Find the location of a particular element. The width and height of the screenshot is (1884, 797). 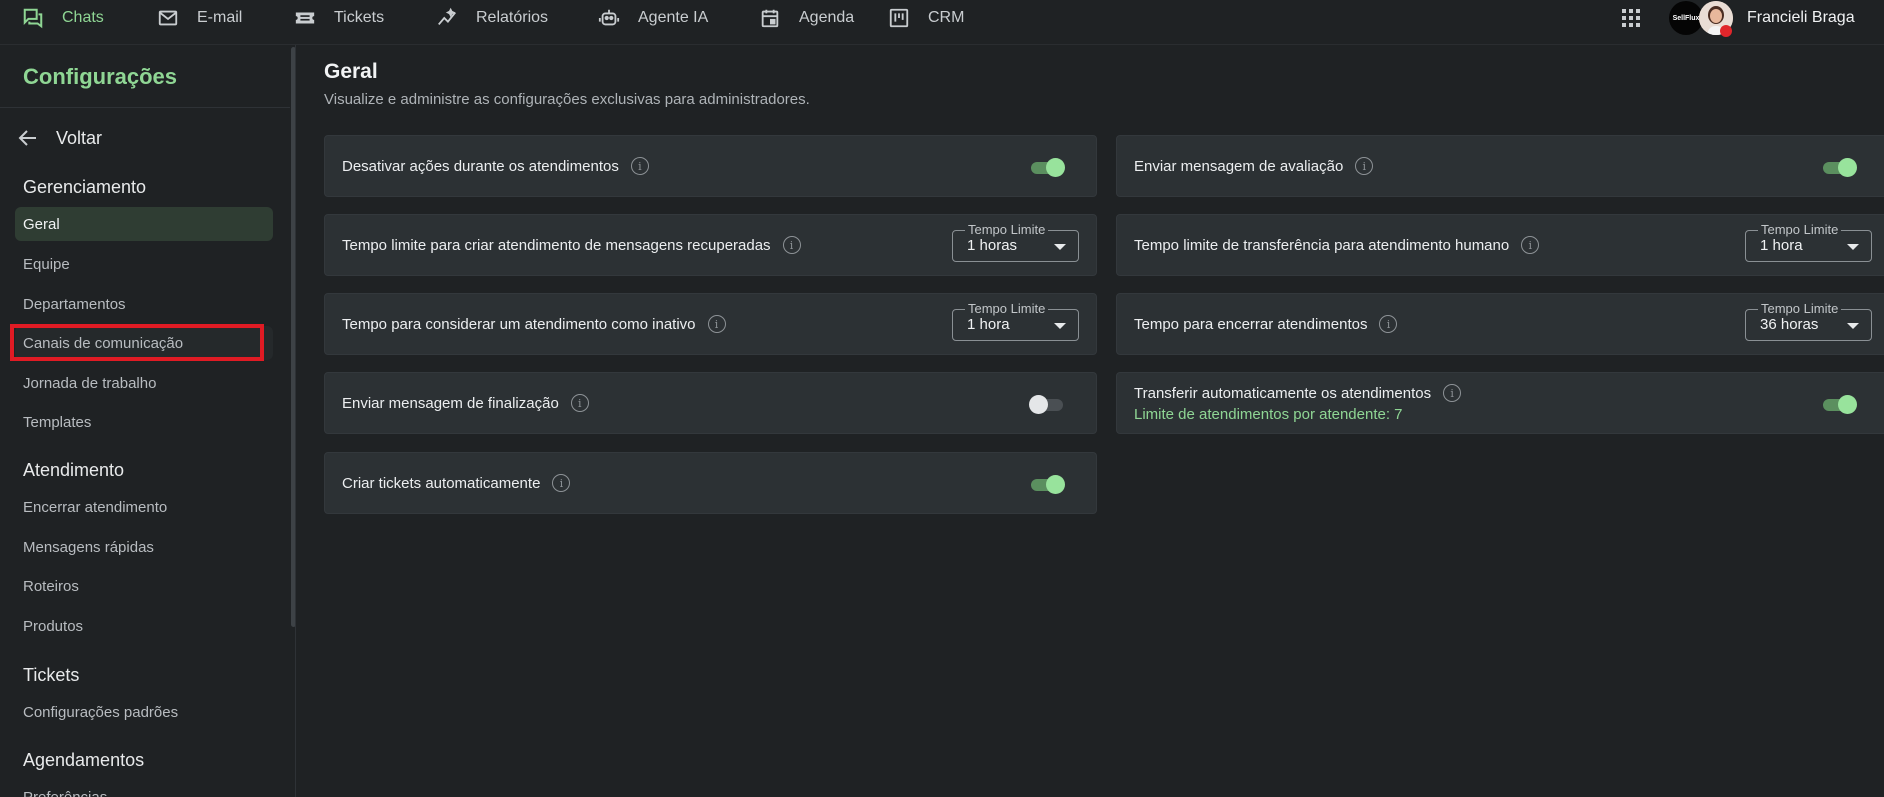

sidebar-item-geral: Geral is located at coordinates (144, 224).